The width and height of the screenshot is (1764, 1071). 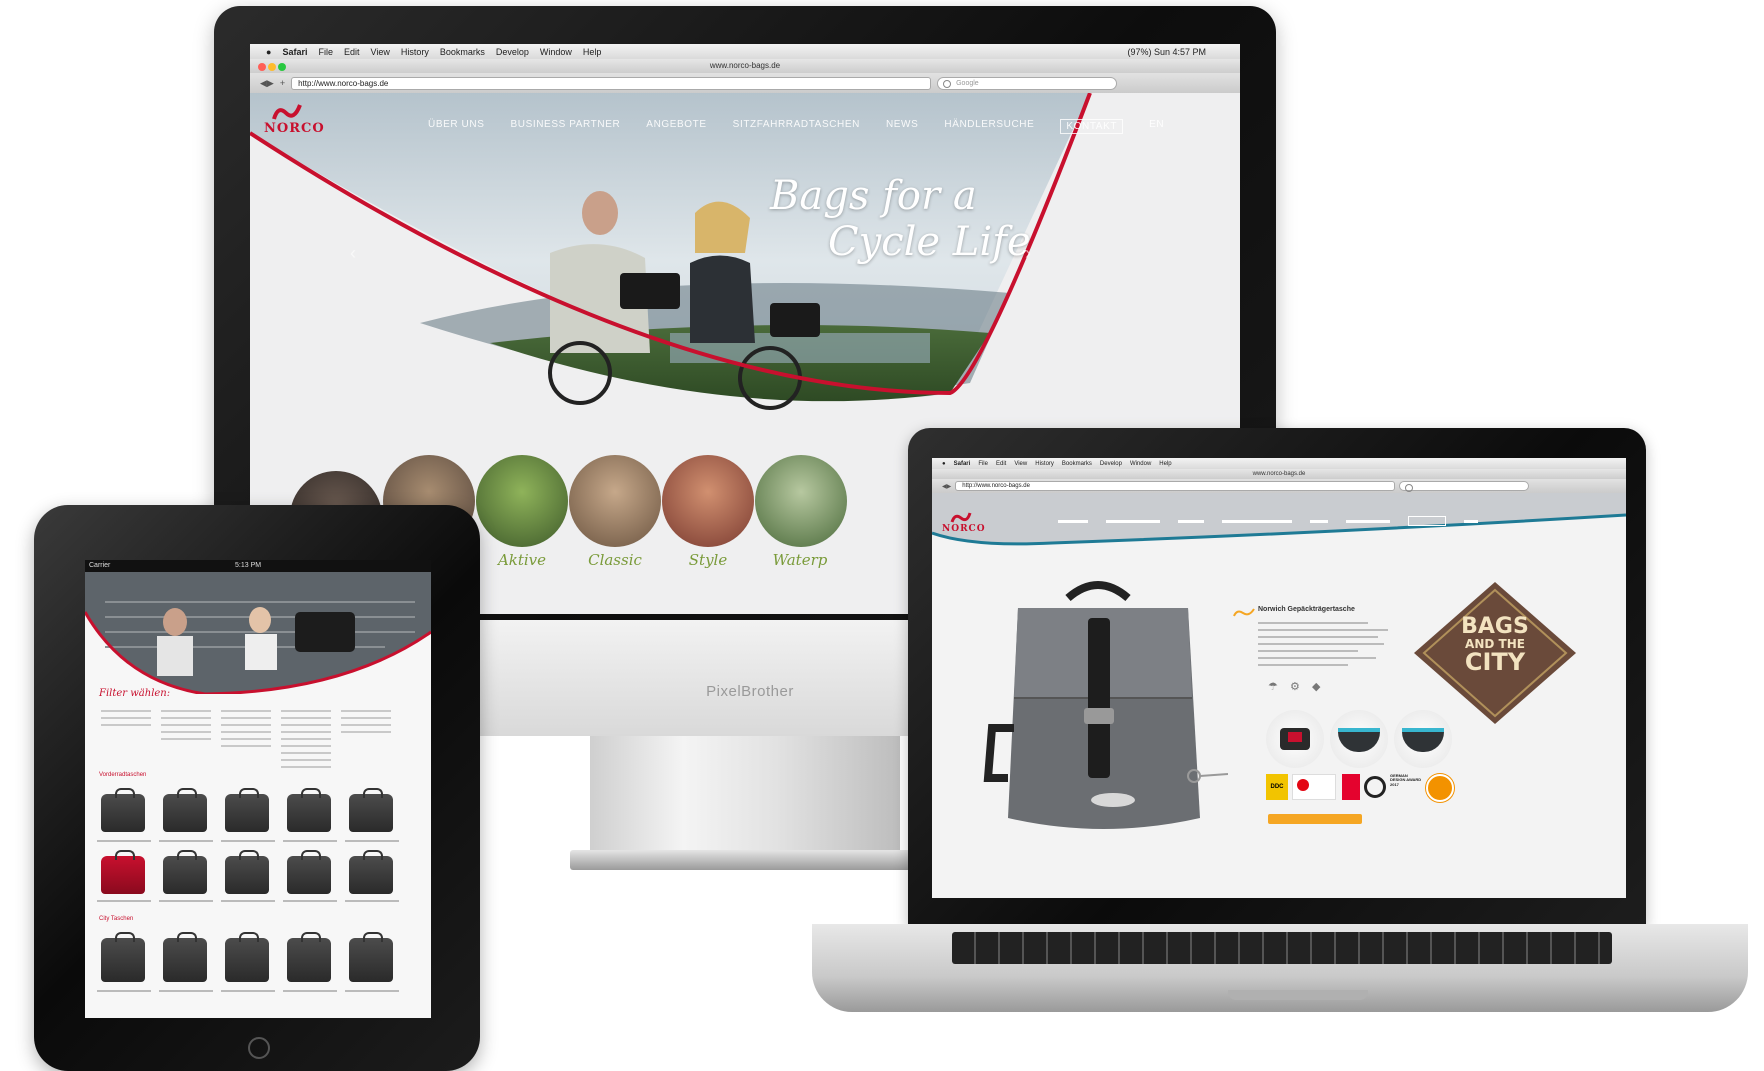 What do you see at coordinates (282, 67) in the screenshot?
I see `zoom-icon` at bounding box center [282, 67].